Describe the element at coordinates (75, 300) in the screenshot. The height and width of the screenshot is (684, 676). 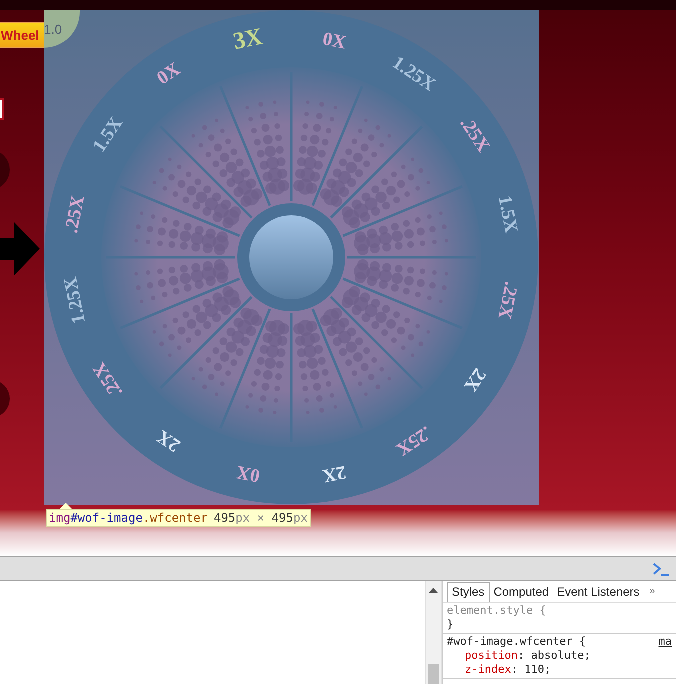
I see `wheel-label: 1.25X` at that location.